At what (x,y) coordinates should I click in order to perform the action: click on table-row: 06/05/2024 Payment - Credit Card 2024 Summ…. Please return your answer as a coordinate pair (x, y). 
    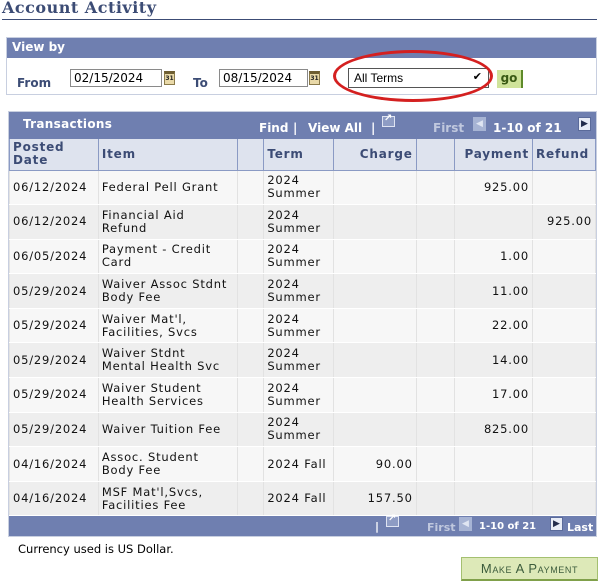
    Looking at the image, I should click on (303, 256).